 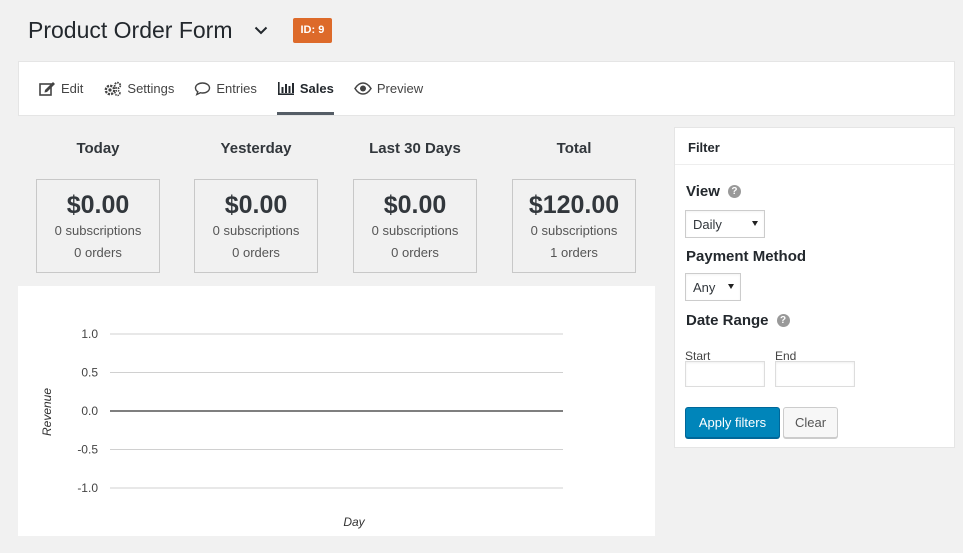 I want to click on view-label-row: View ?, so click(x=713, y=191).